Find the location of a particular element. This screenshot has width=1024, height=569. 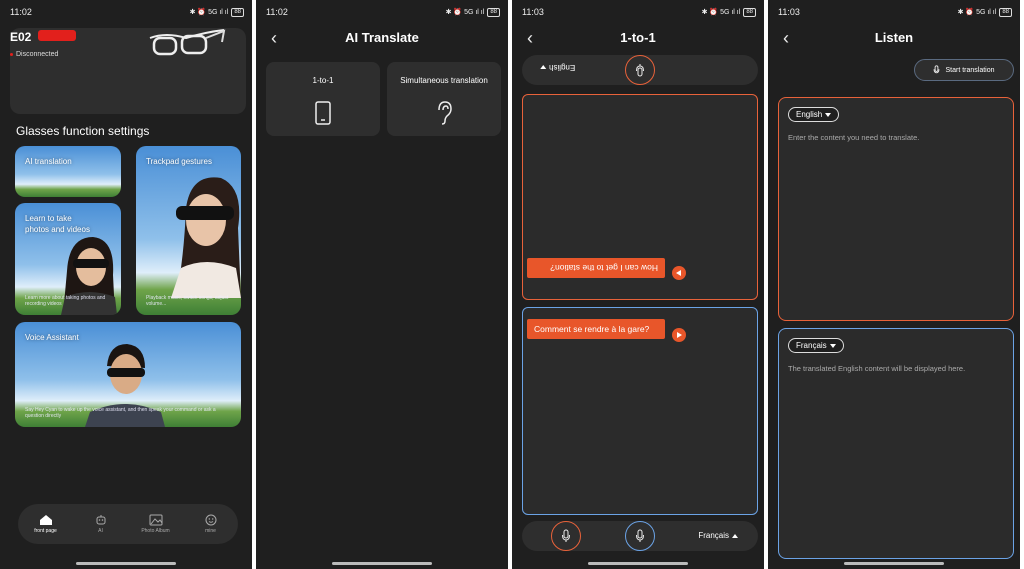

header: ‹ 1-to-1 is located at coordinates (638, 38).